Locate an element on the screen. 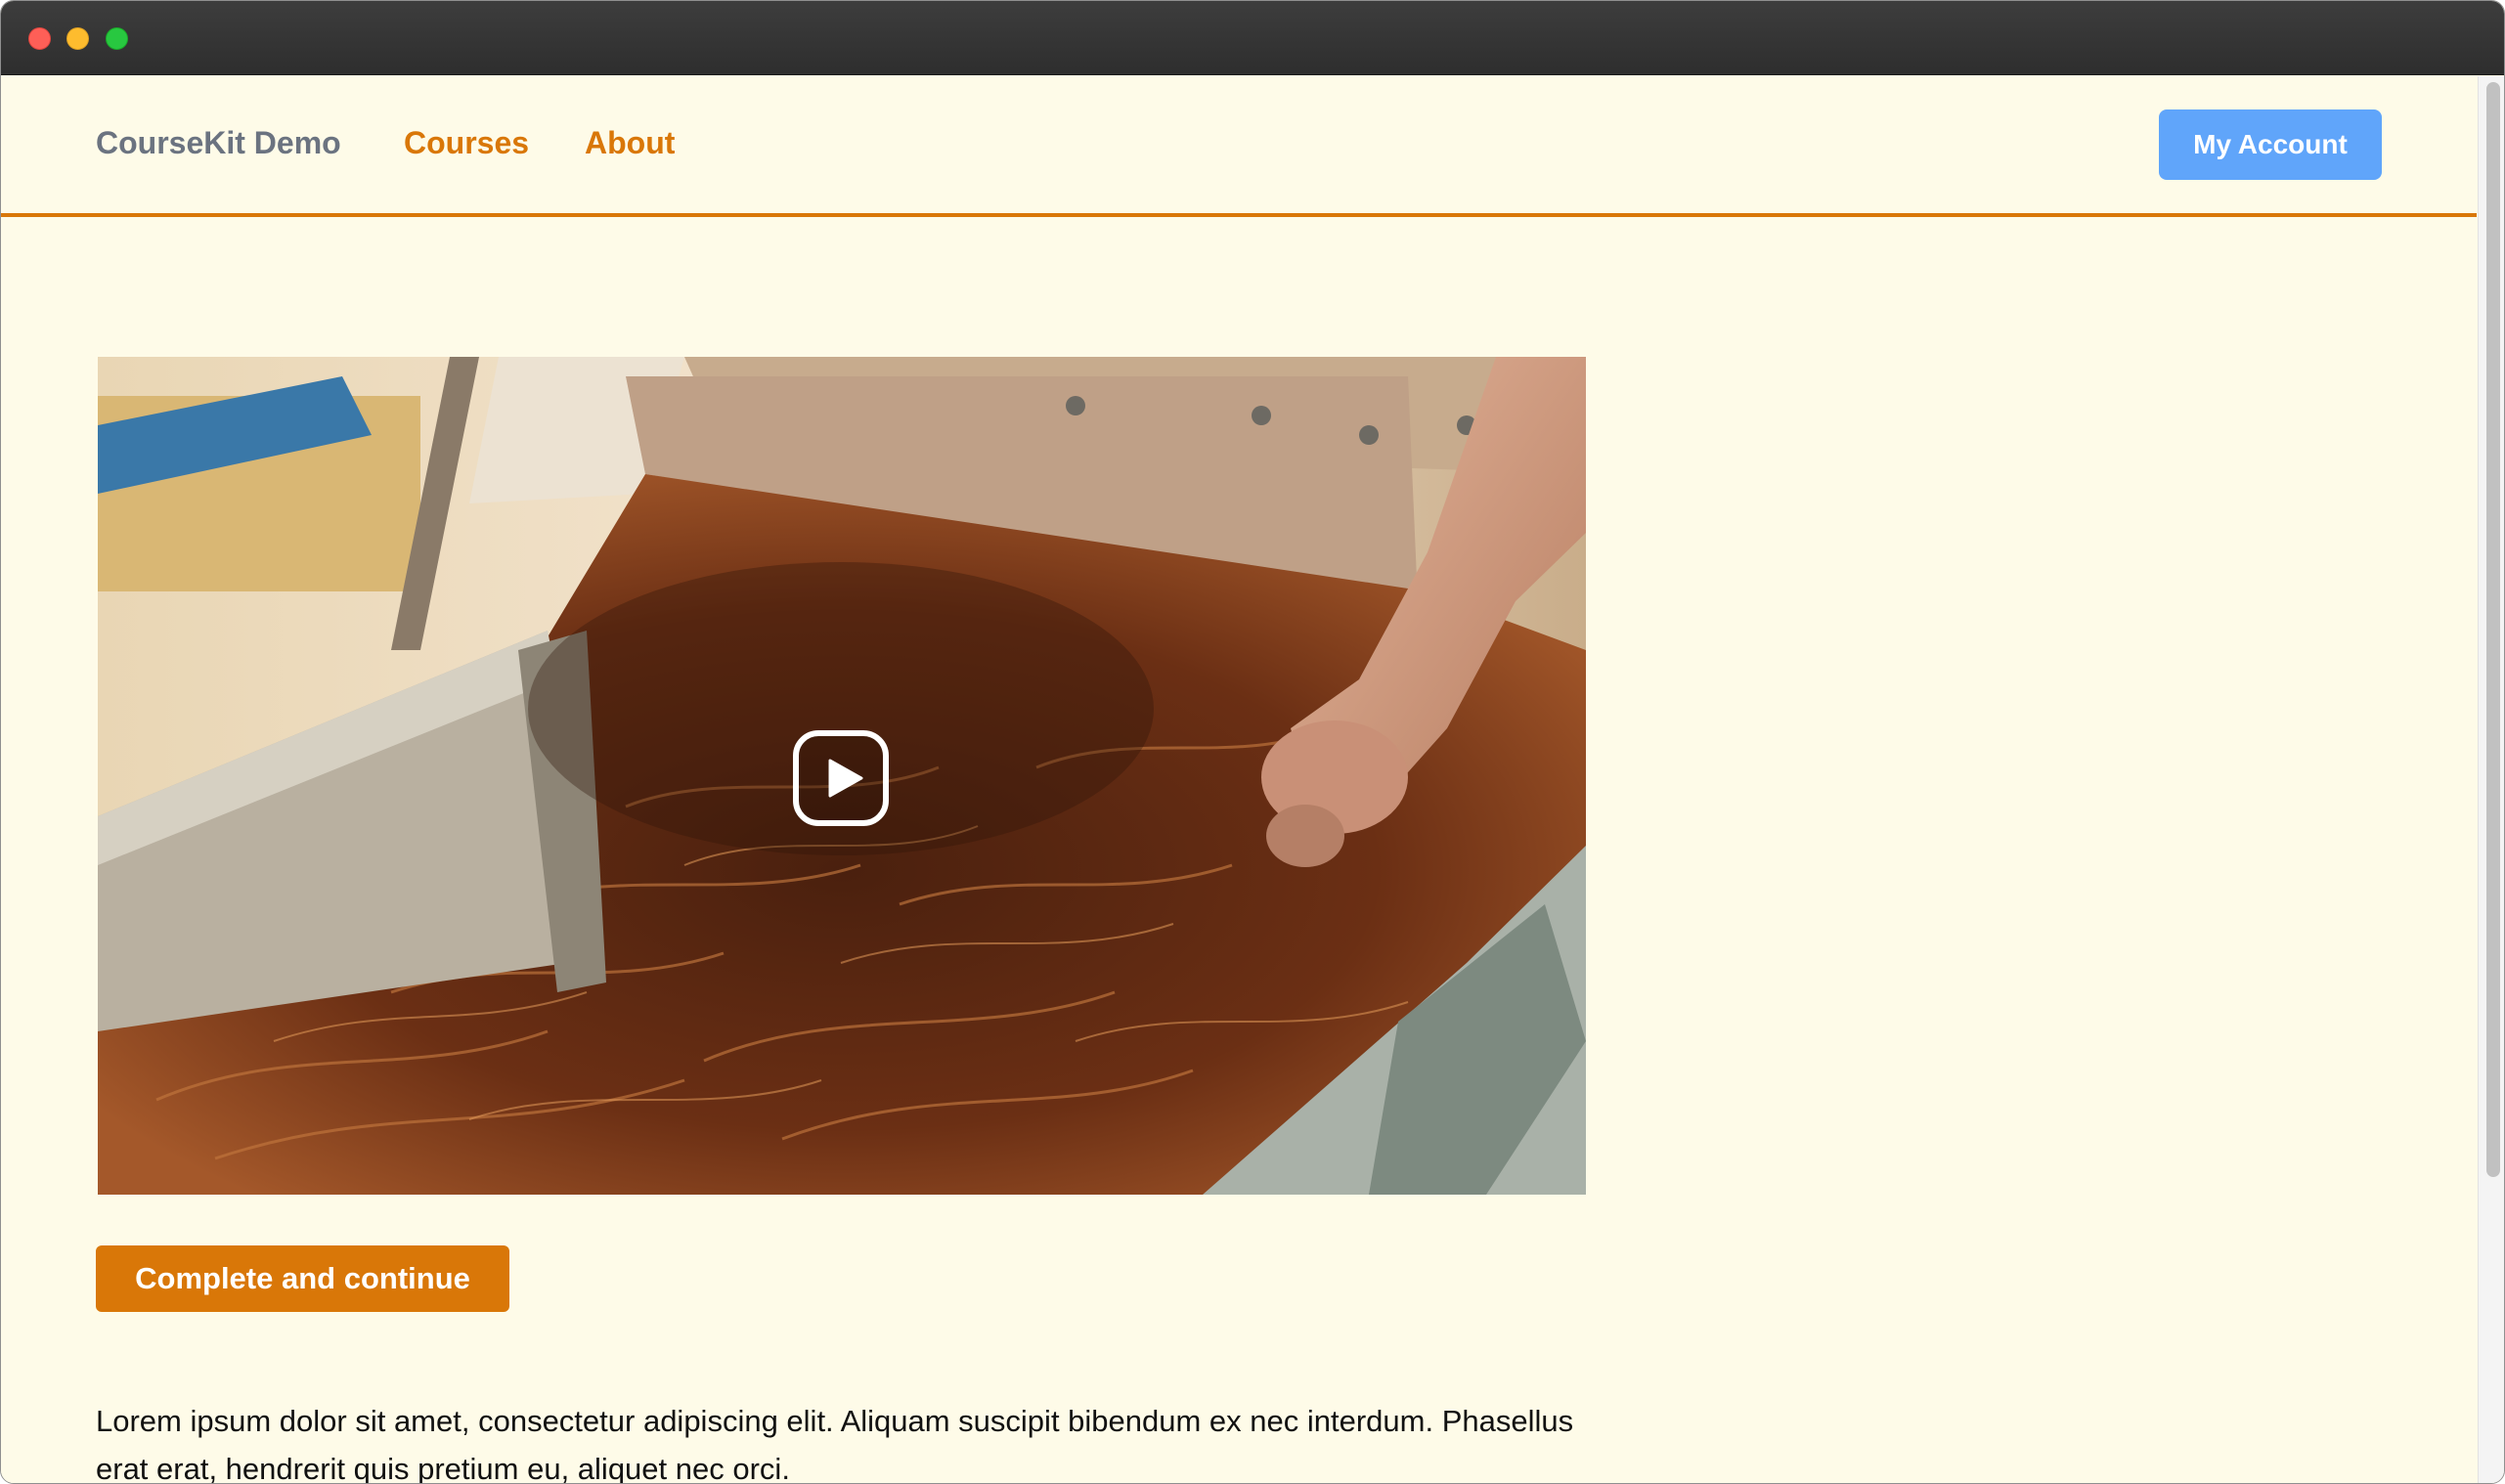 The width and height of the screenshot is (2505, 1484). brand-link: CourseKit Demo is located at coordinates (218, 143).